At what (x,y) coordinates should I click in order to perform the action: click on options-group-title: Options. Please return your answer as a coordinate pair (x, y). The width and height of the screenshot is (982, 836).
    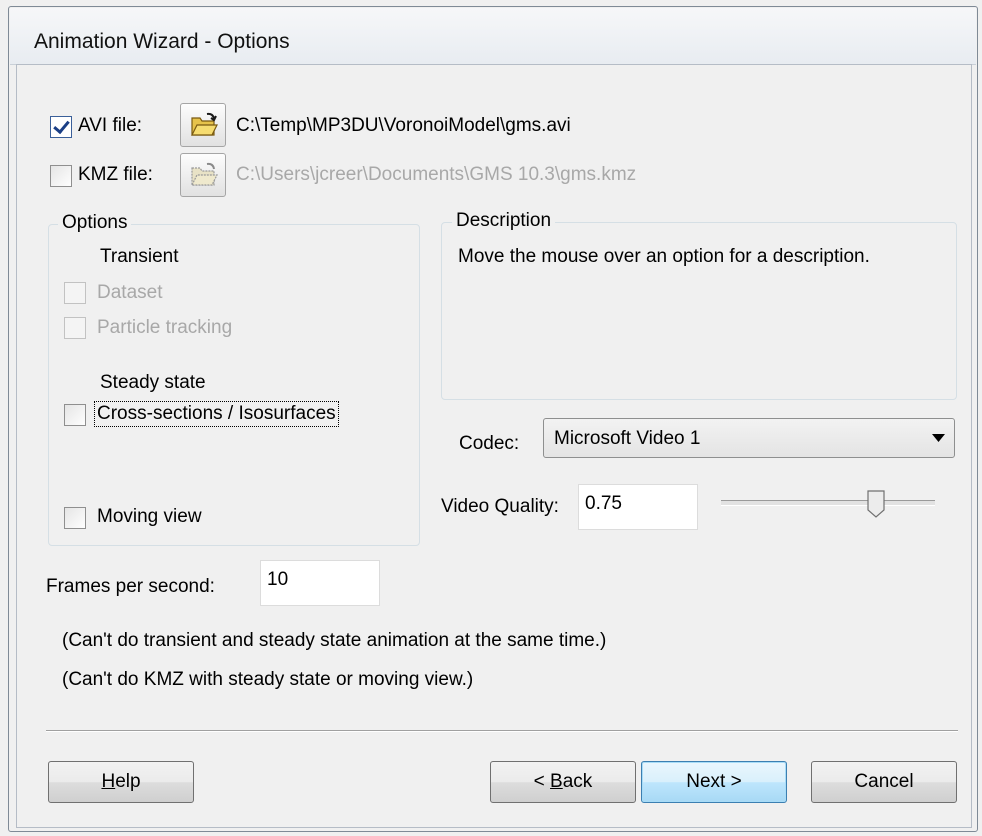
    Looking at the image, I should click on (95, 223).